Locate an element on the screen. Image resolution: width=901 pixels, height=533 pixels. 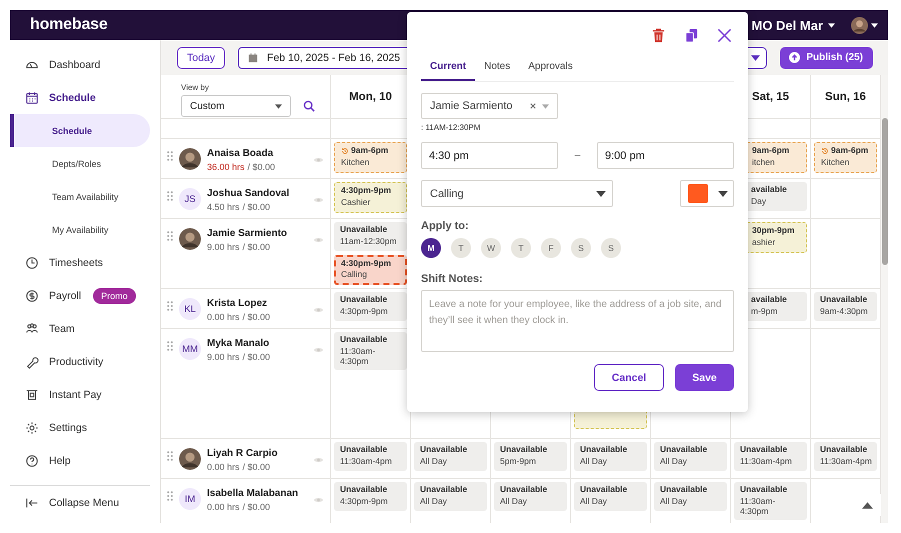
employee-select: Jamie Sarmiento is located at coordinates (489, 106).